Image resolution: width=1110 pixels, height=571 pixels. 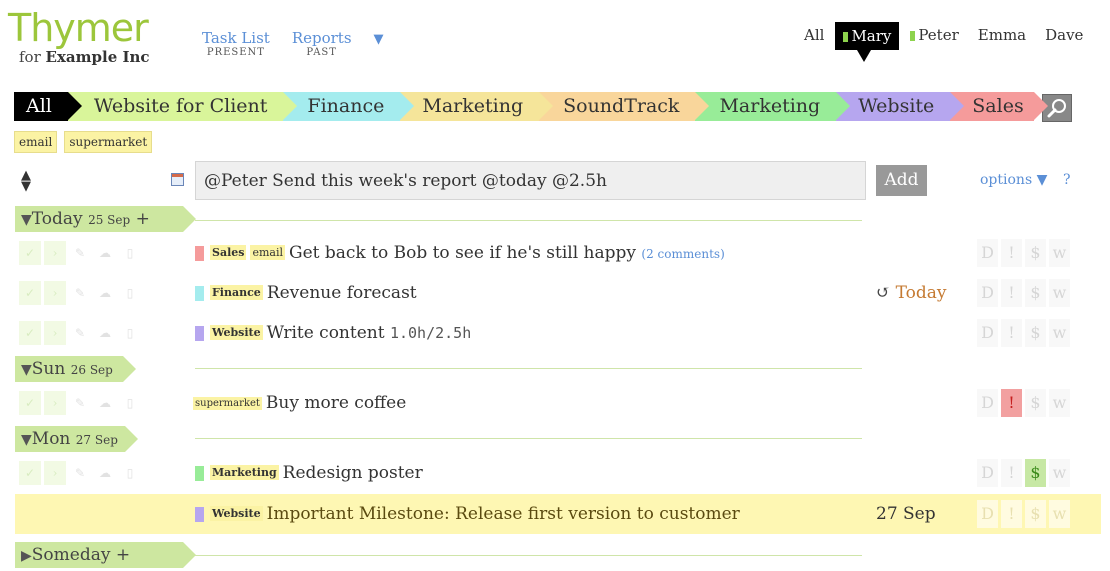 I want to click on category-soundtrack: SoundTrack, so click(x=624, y=106).